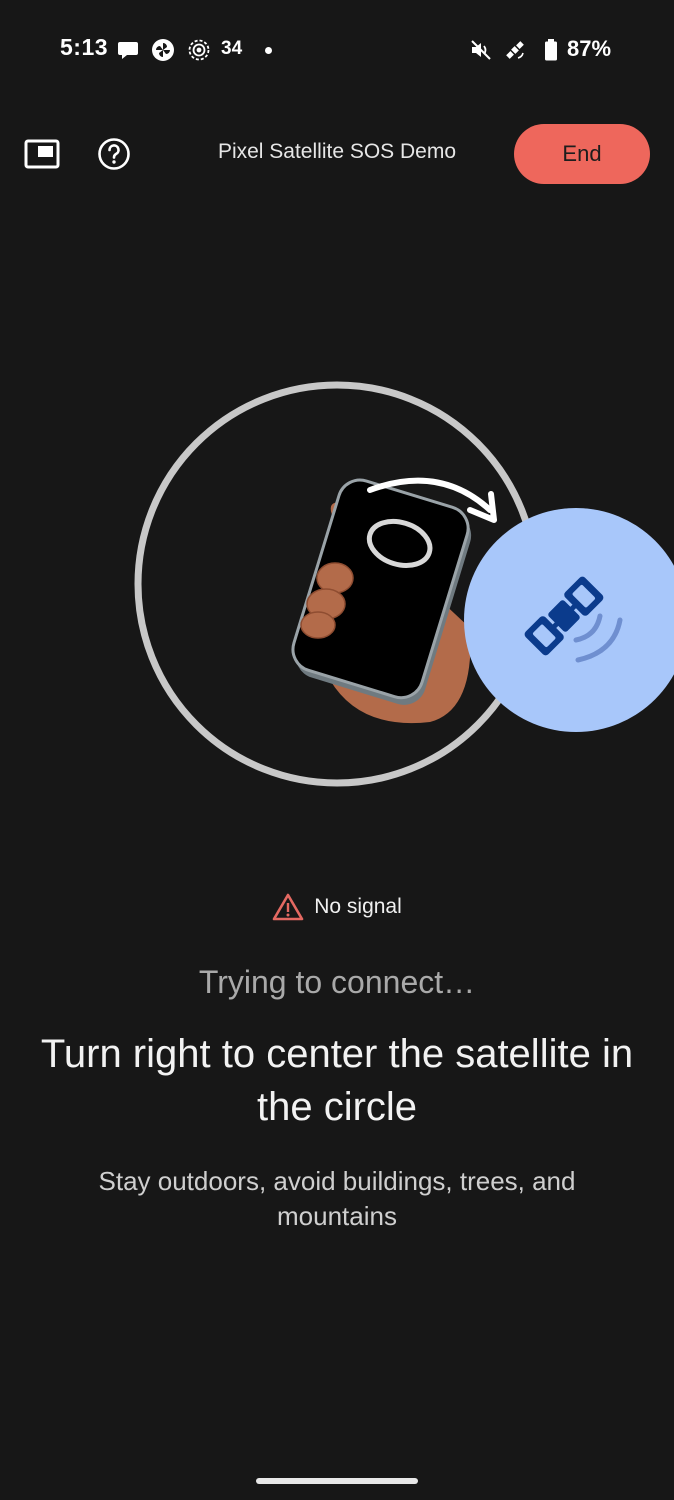  Describe the element at coordinates (163, 50) in the screenshot. I see `pinwheel-icon` at that location.